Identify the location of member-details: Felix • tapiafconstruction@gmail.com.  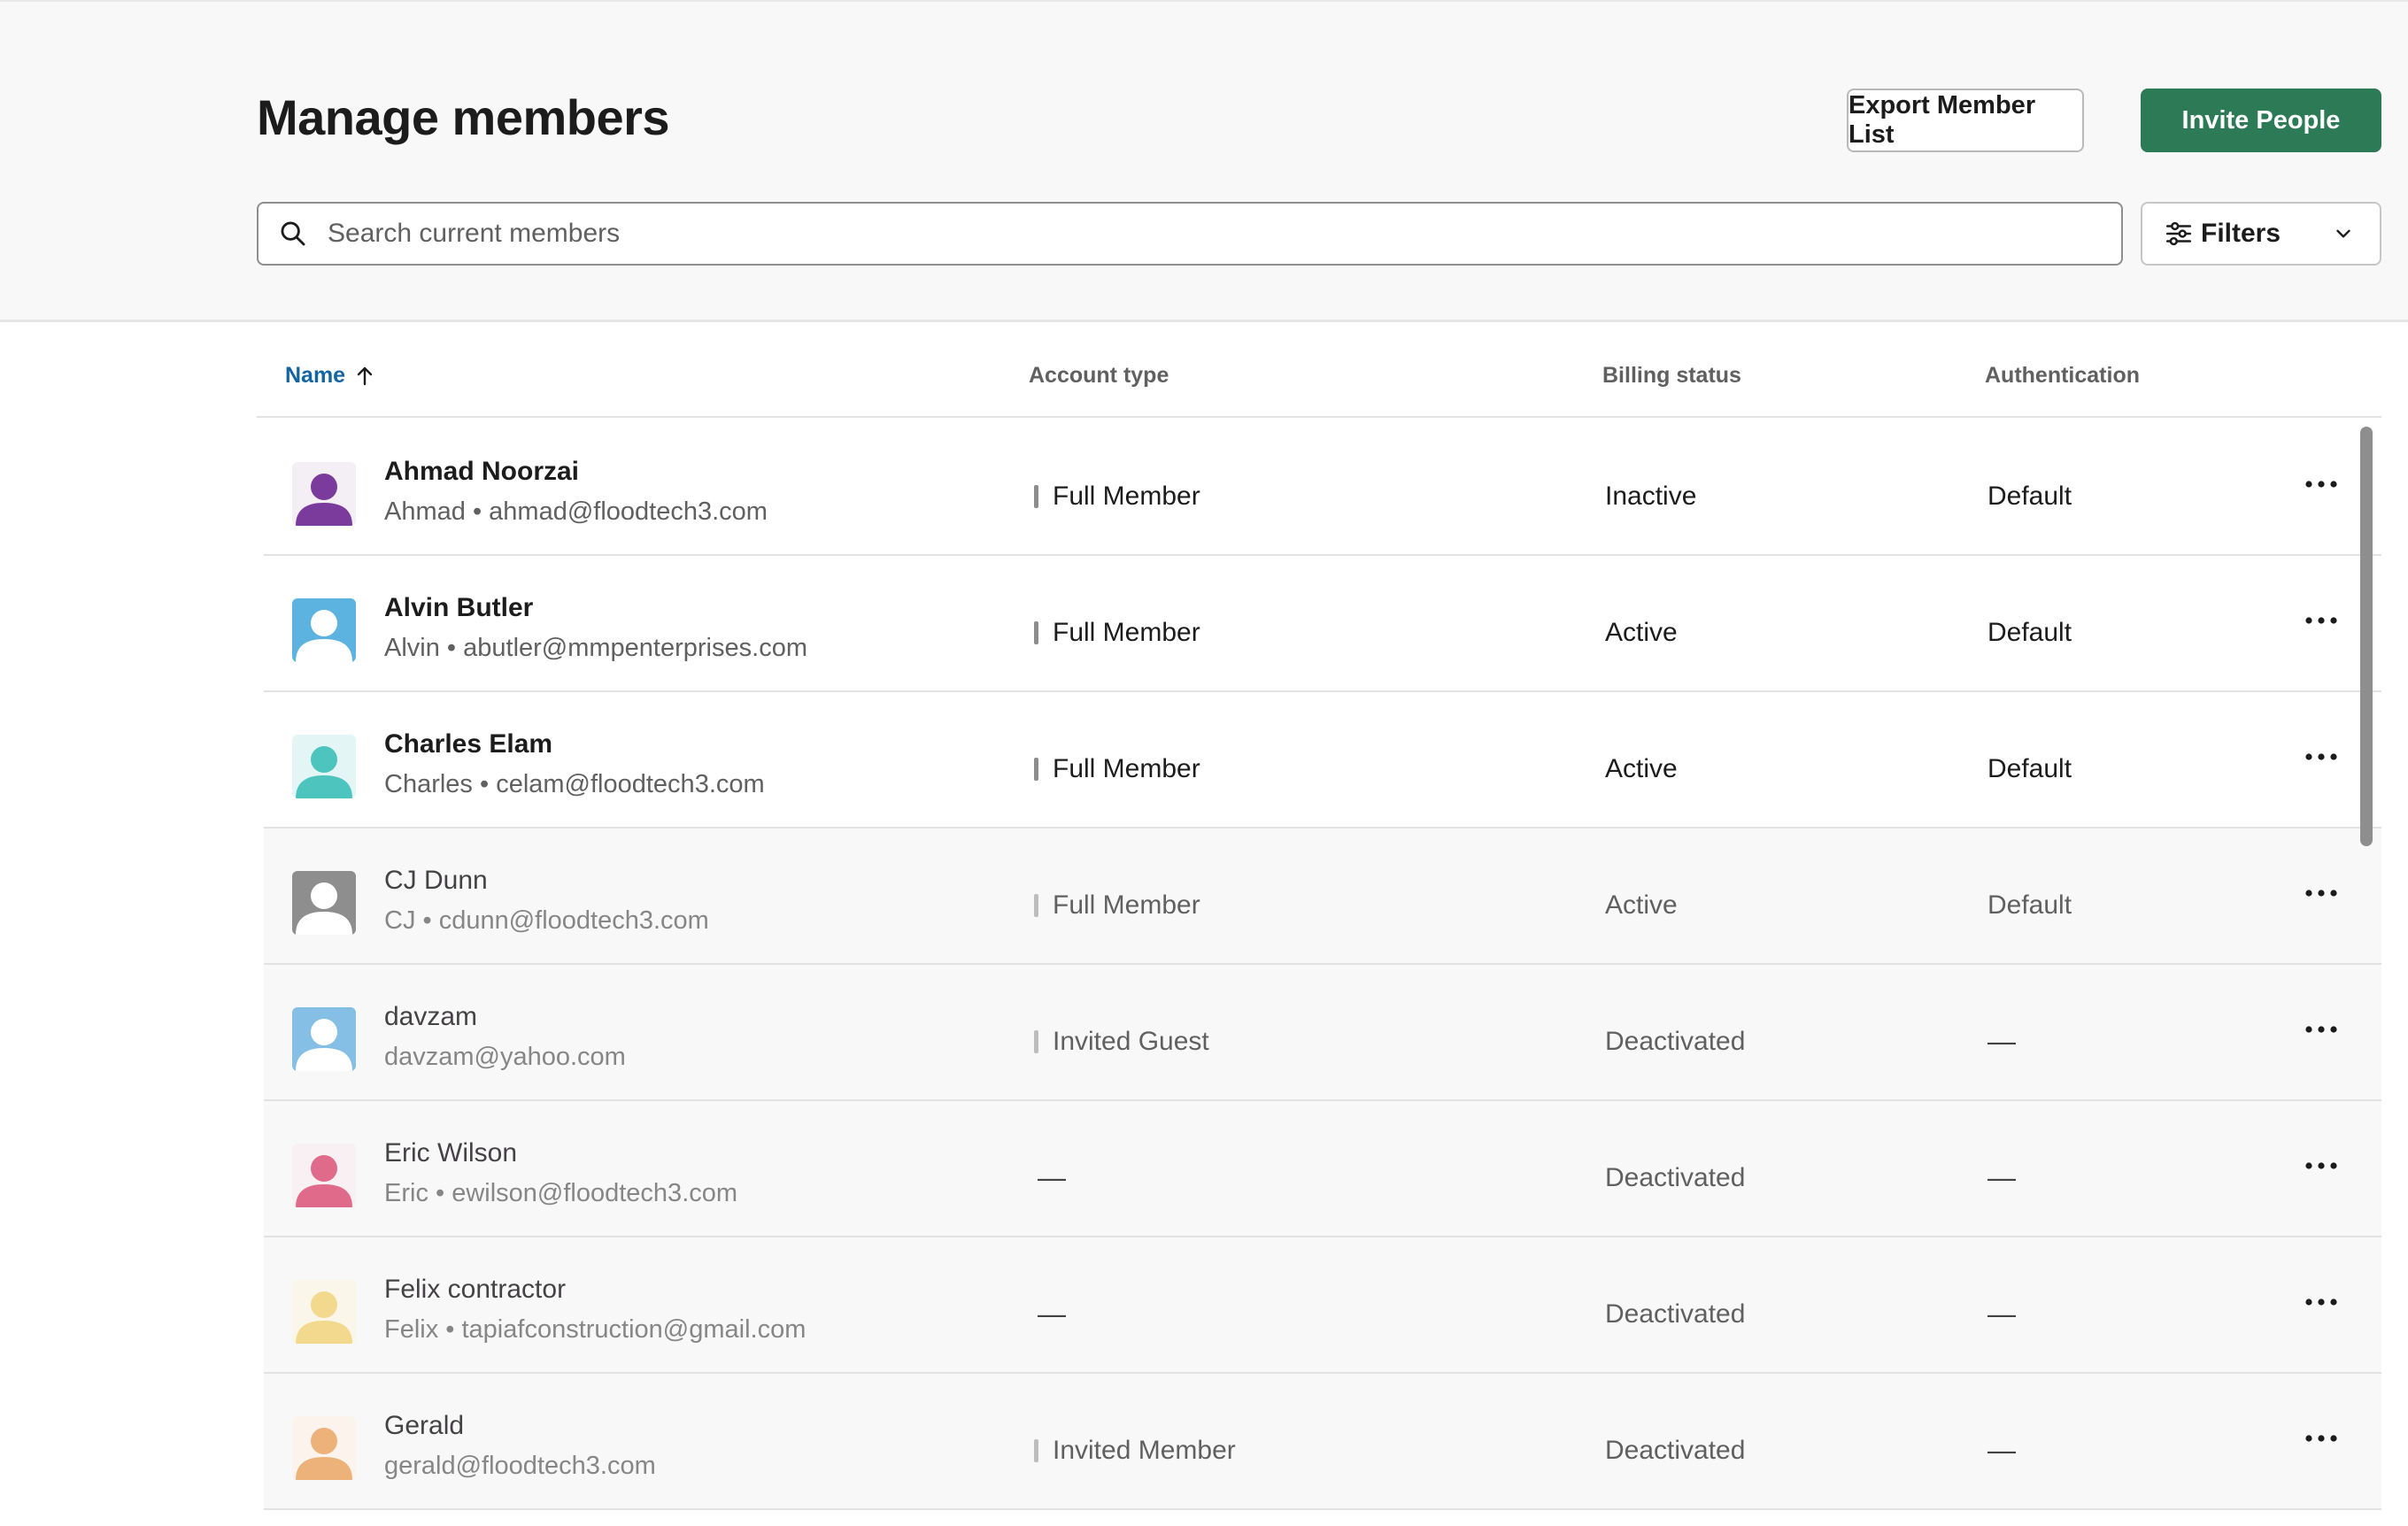
(595, 1329).